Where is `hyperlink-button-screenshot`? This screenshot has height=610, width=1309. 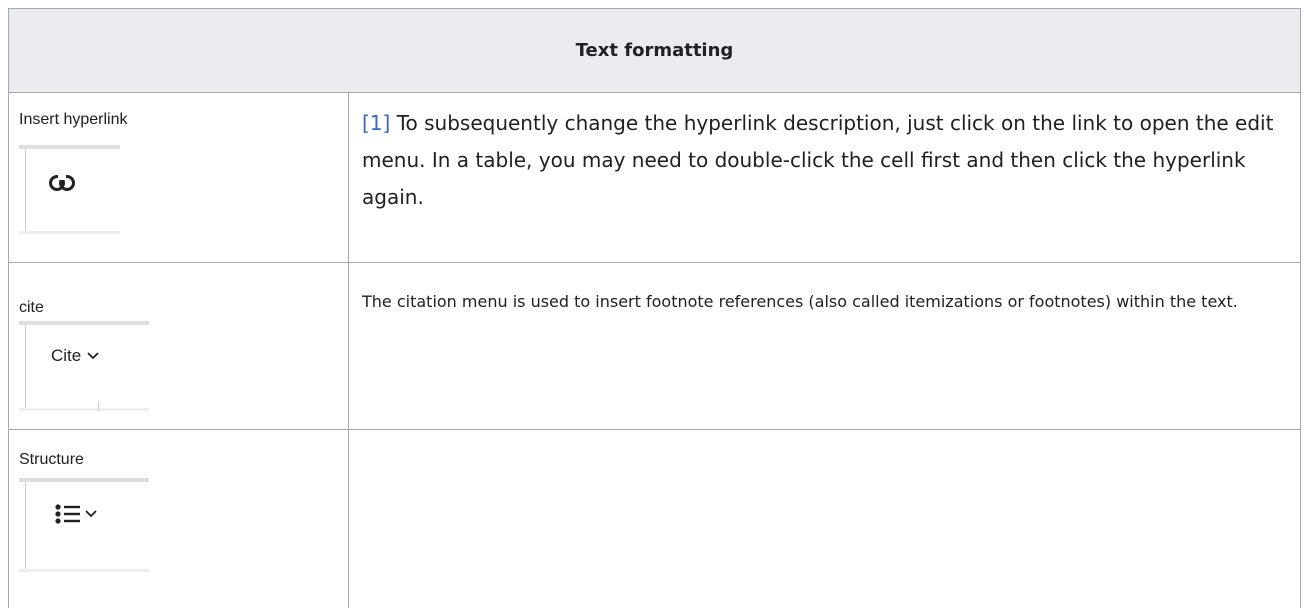
hyperlink-button-screenshot is located at coordinates (69, 189).